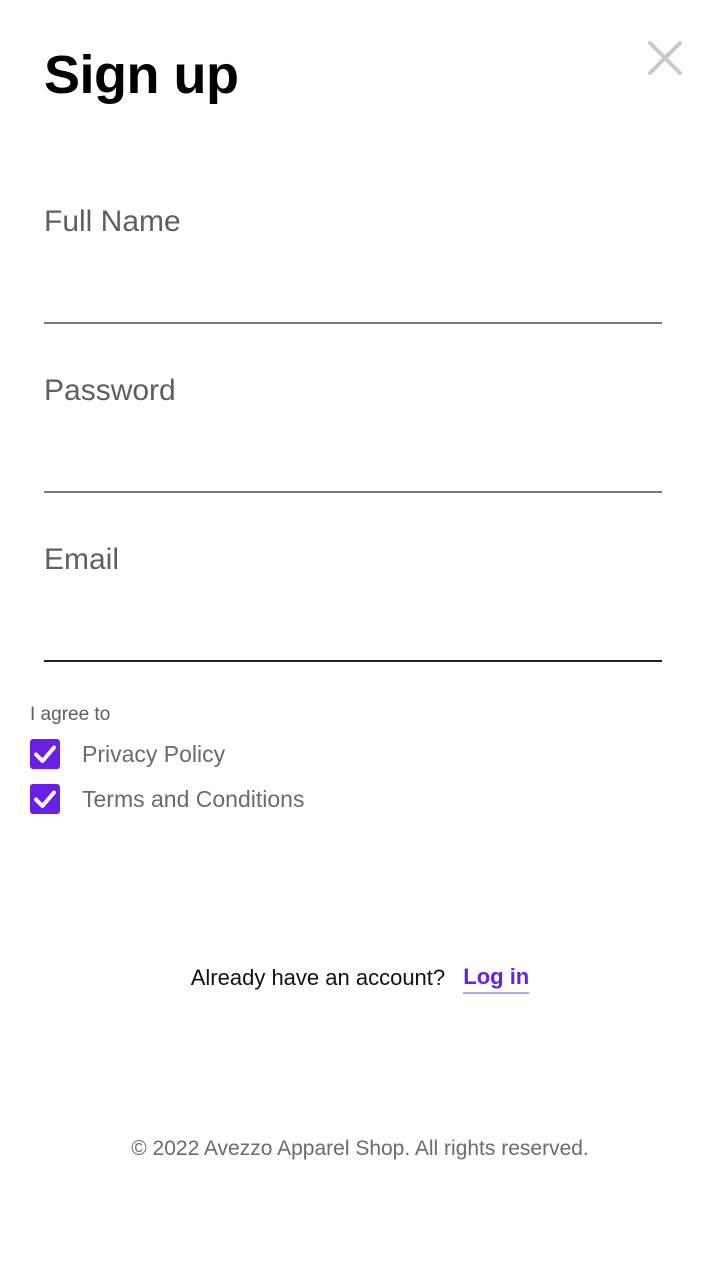 Image resolution: width=720 pixels, height=1280 pixels. Describe the element at coordinates (82, 559) in the screenshot. I see `email-label: Email` at that location.